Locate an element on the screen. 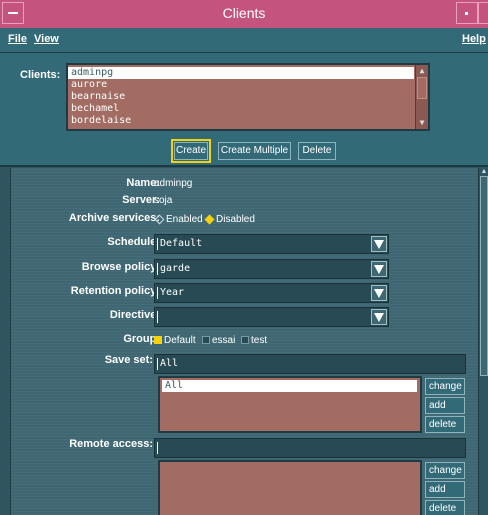  remote-access-input is located at coordinates (310, 448).